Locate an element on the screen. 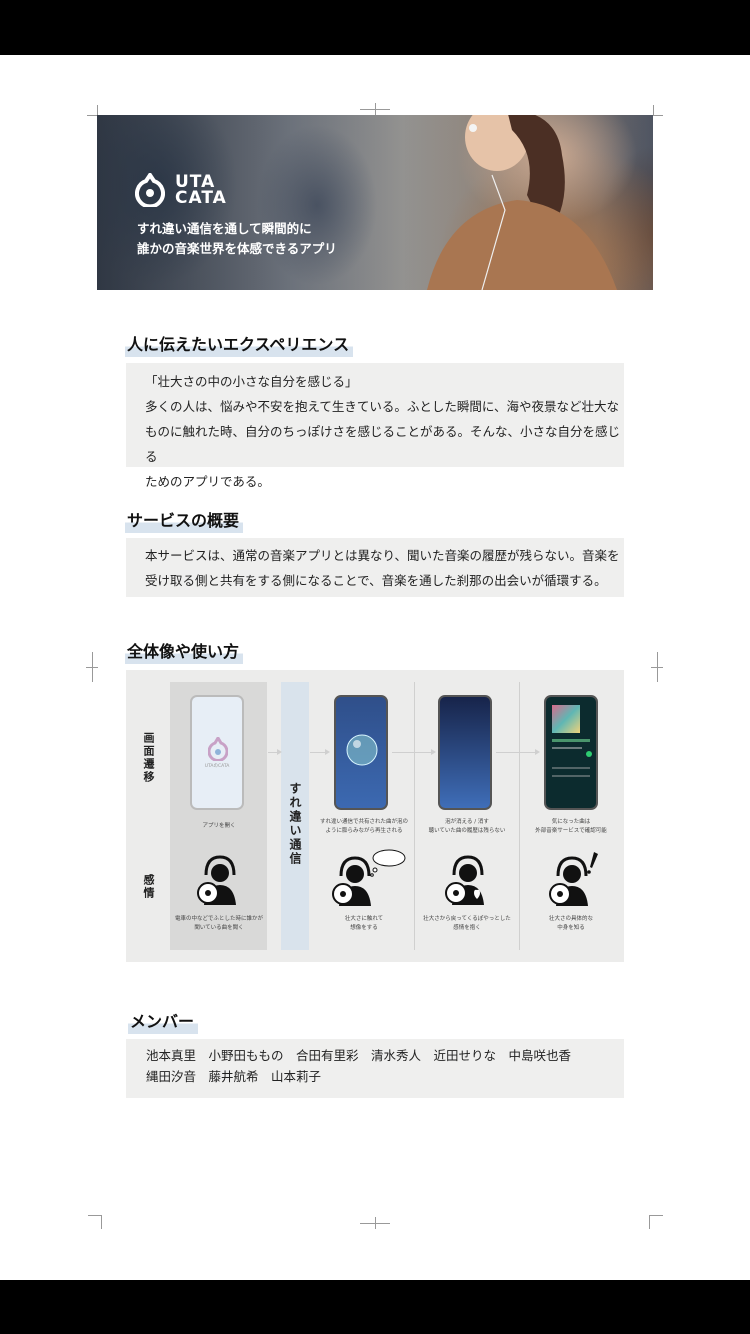 The height and width of the screenshot is (1334, 750). caption-line: アプリを開く is located at coordinates (219, 826).